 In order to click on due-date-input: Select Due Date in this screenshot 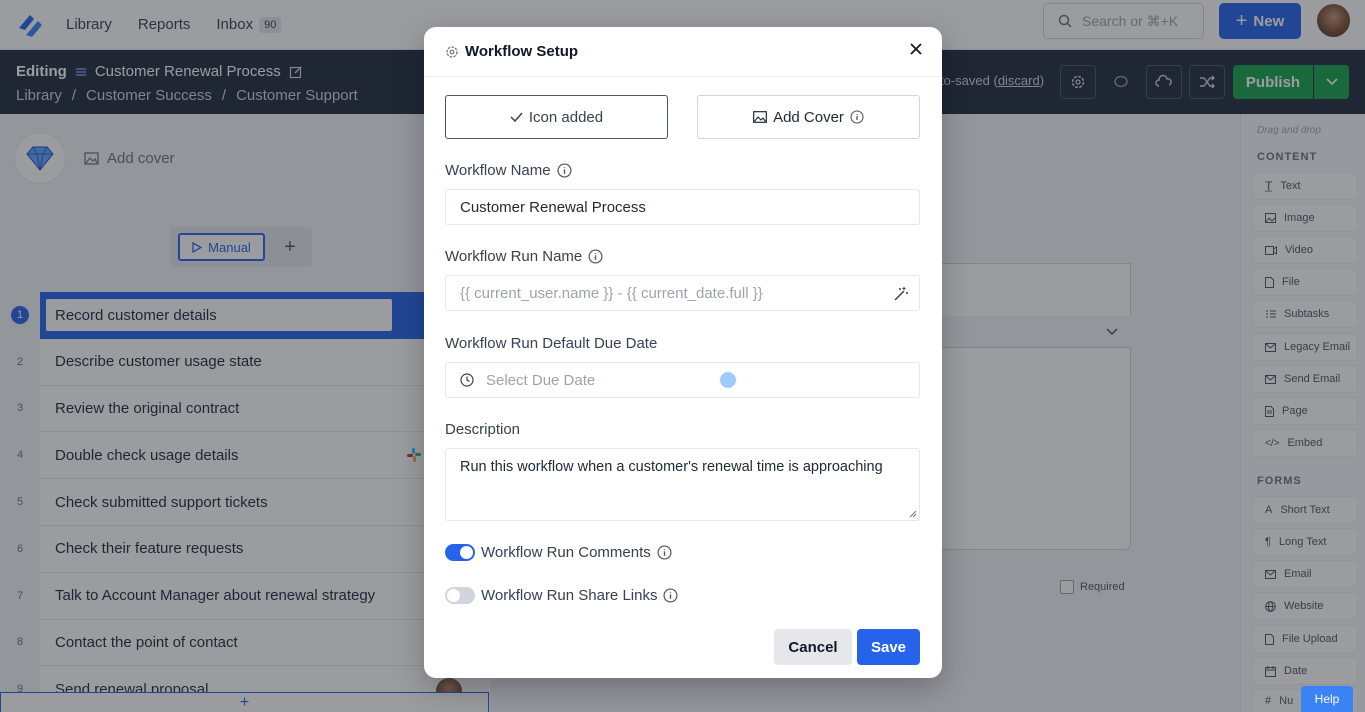, I will do `click(682, 380)`.